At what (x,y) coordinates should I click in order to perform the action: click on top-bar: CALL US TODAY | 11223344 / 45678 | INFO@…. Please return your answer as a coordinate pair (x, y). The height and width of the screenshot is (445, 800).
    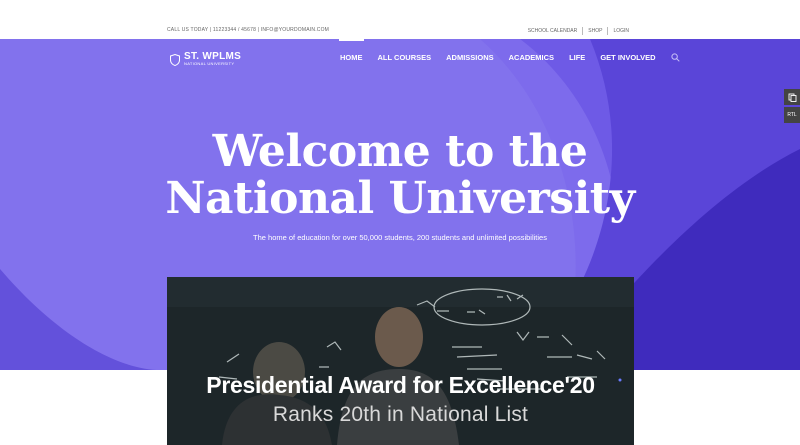
    Looking at the image, I should click on (400, 19).